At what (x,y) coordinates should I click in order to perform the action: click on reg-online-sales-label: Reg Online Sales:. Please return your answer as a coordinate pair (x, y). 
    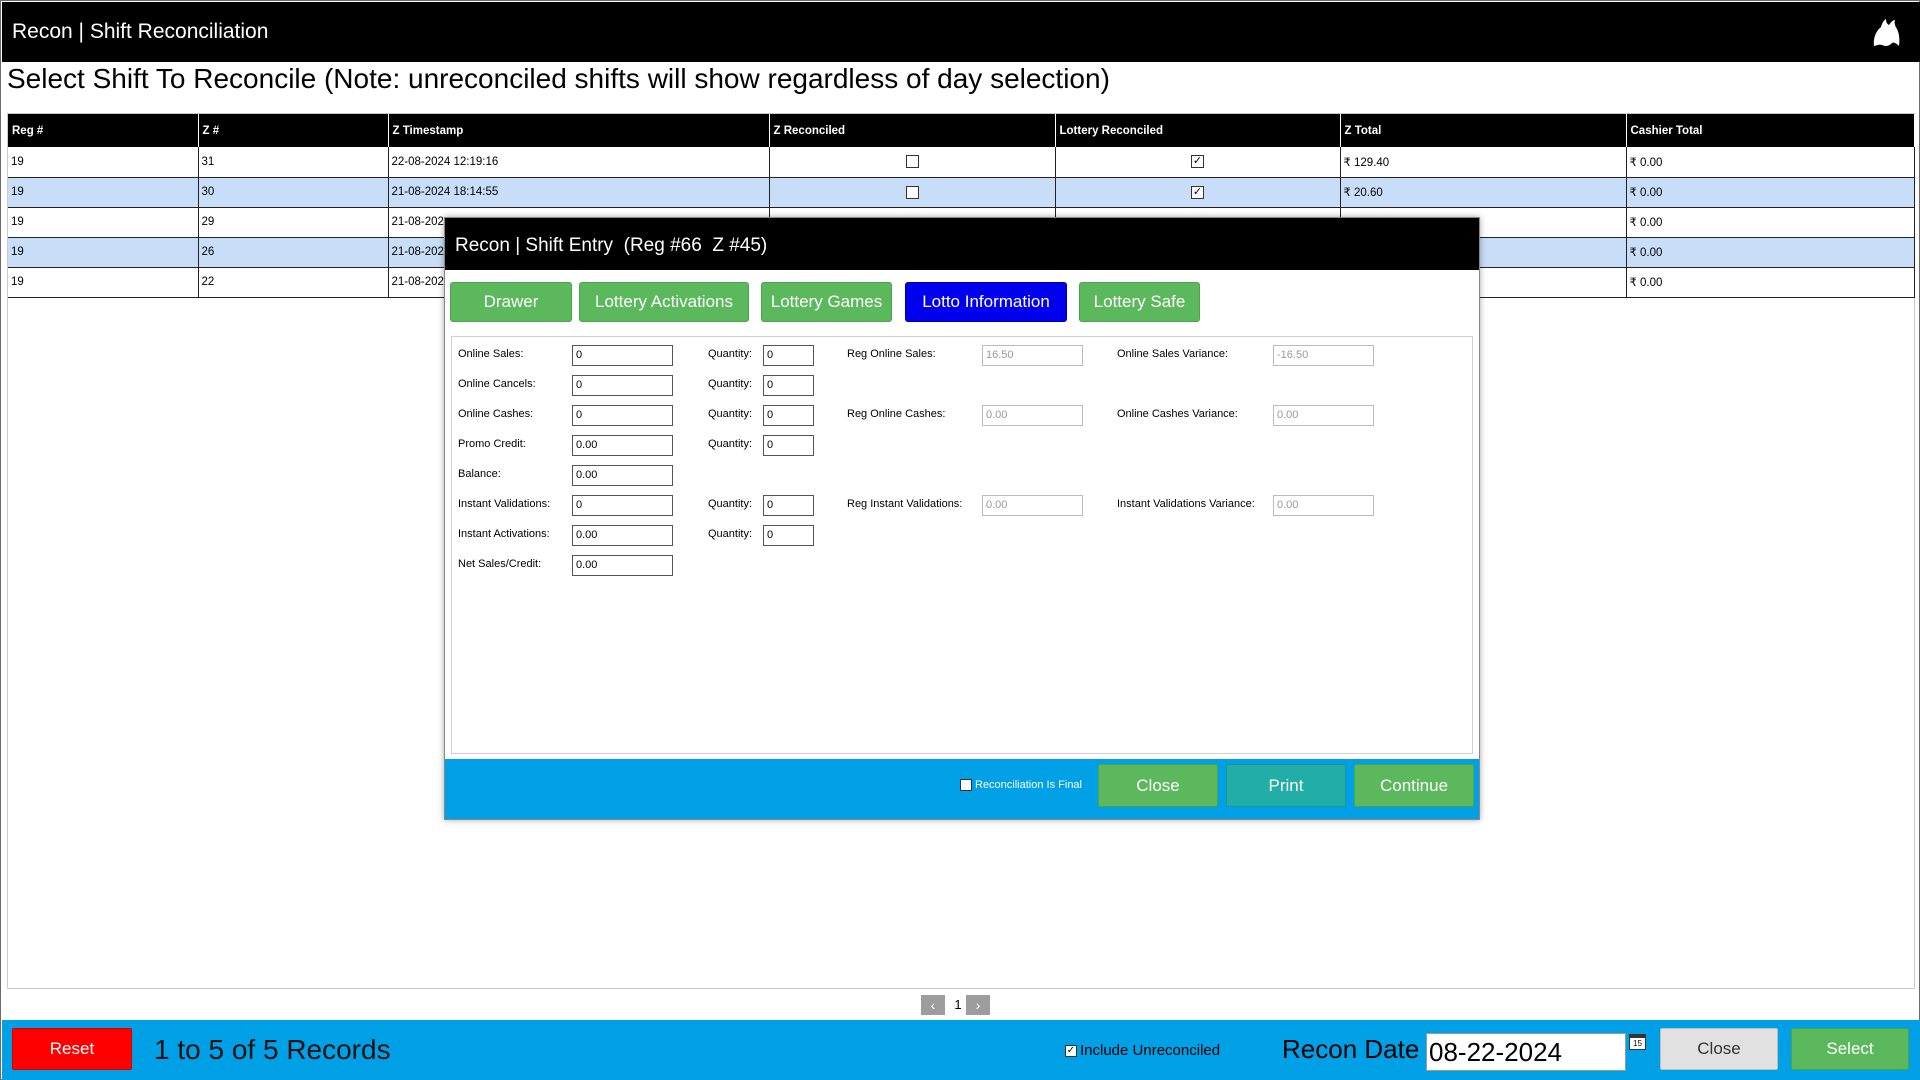
    Looking at the image, I should click on (891, 354).